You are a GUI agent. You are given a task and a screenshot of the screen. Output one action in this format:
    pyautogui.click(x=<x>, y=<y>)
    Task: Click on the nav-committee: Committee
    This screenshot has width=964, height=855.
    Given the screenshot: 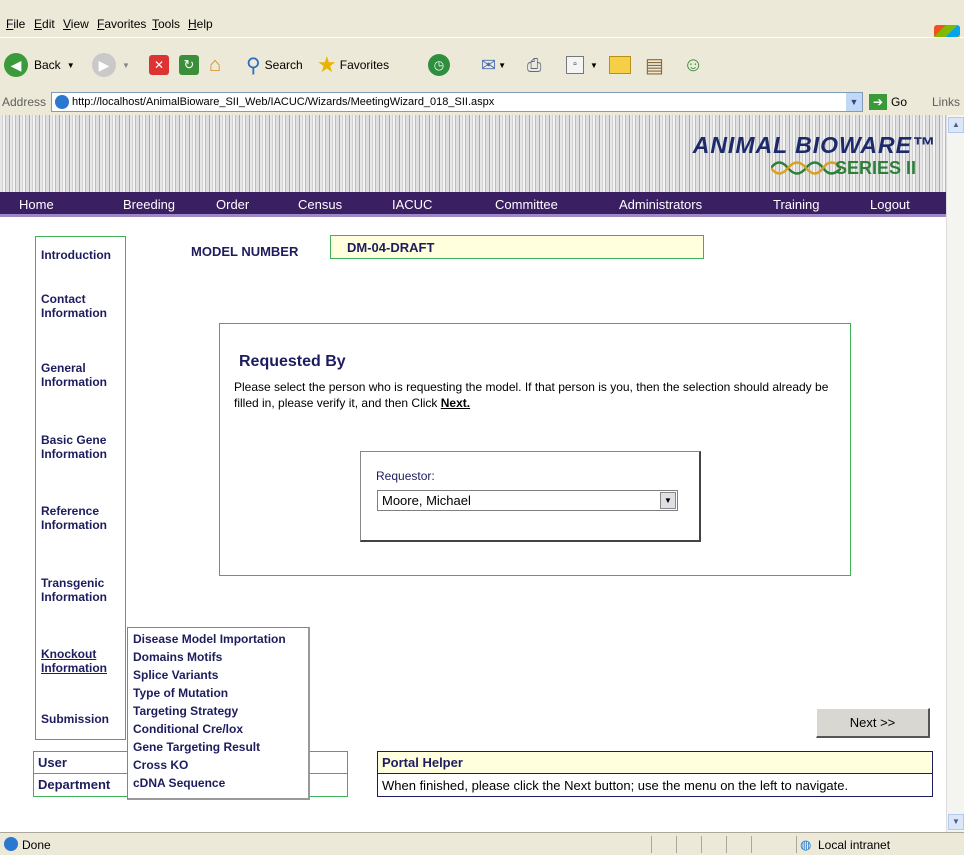 What is the action you would take?
    pyautogui.click(x=526, y=204)
    